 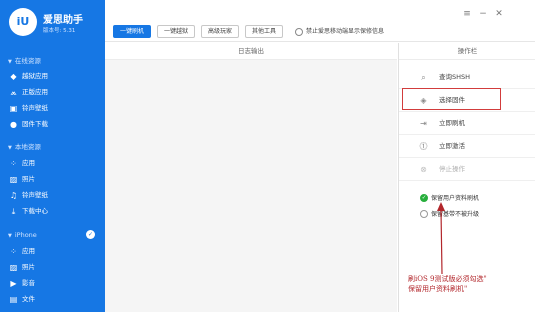 I want to click on search-icon: ⌕, so click(x=423, y=77).